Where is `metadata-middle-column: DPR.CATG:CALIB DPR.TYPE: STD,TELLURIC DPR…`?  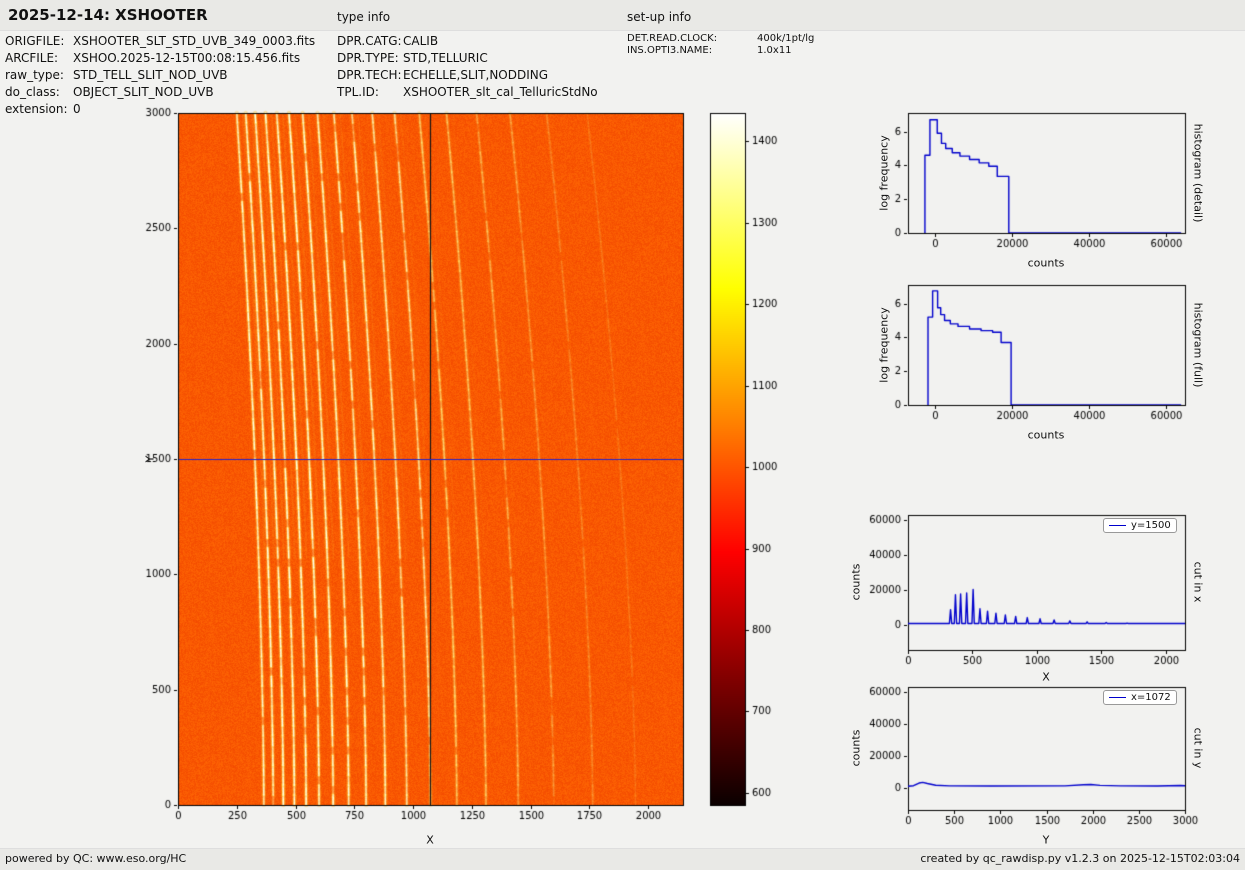 metadata-middle-column: DPR.CATG:CALIB DPR.TYPE: STD,TELLURIC DPR… is located at coordinates (467, 67).